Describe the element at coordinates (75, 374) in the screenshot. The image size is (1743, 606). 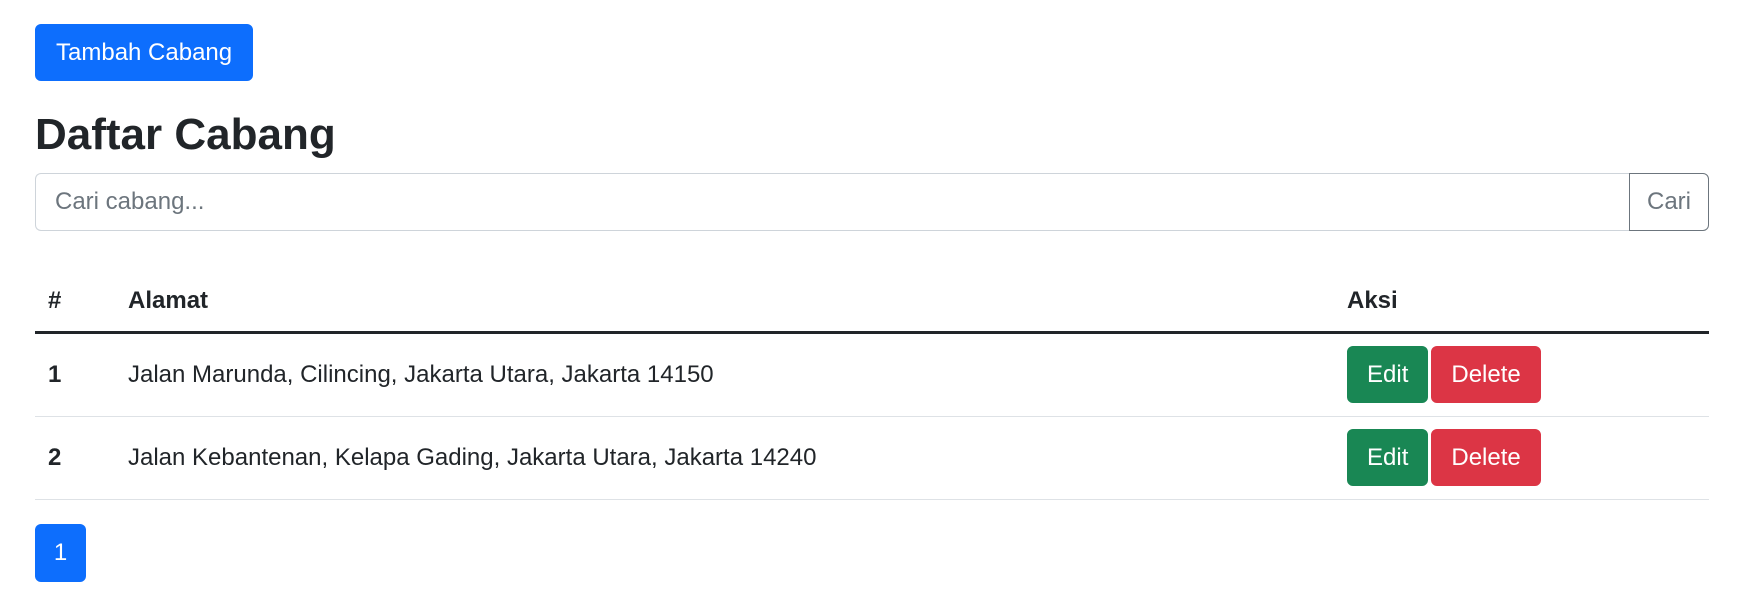
I see `row-number: 1` at that location.